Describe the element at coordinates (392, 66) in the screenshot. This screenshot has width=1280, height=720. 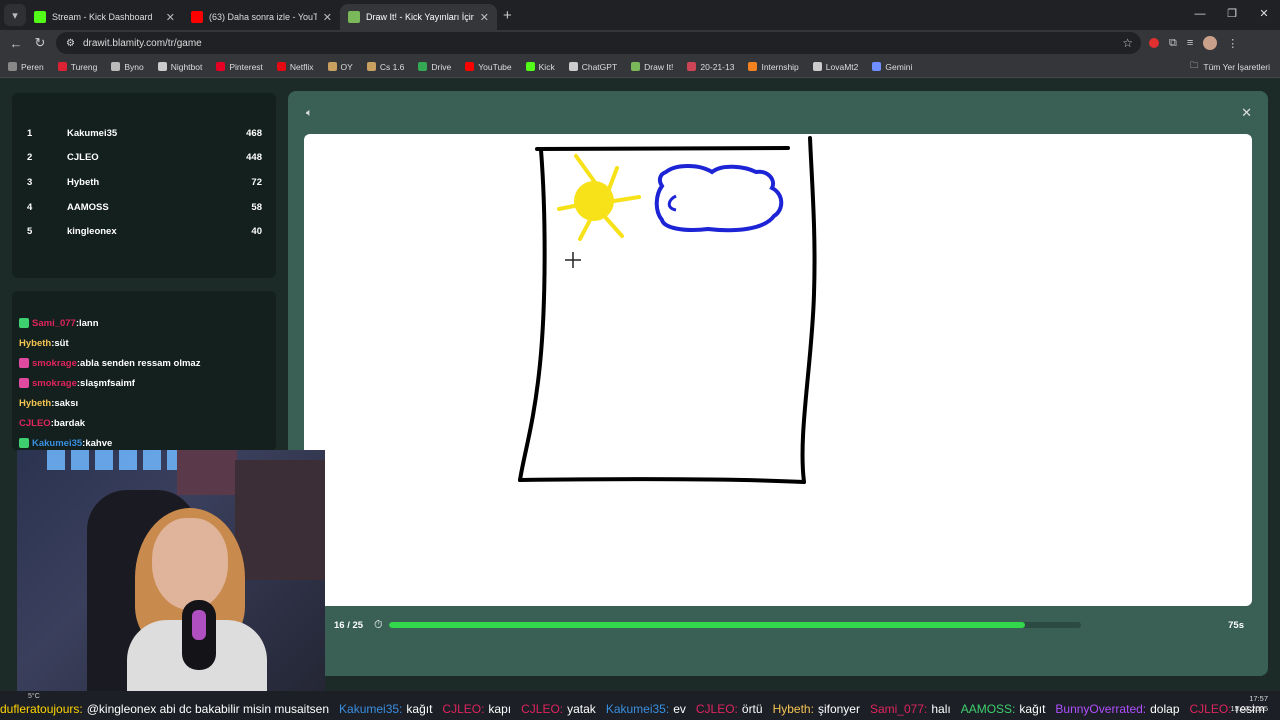
I see `bookmark-label: Cs 1.6` at that location.